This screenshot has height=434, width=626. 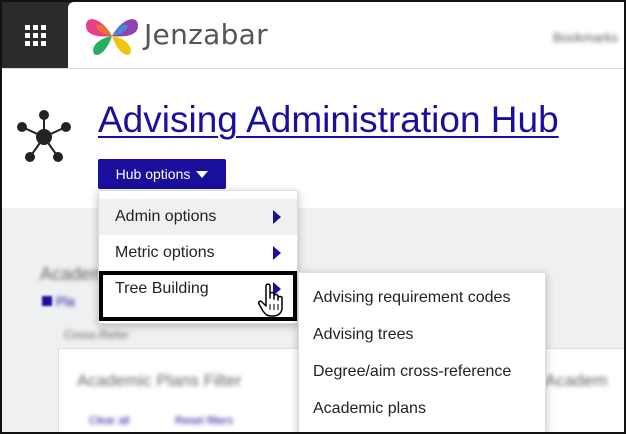 I want to click on brand-area: Jenzabar Bookmarks, so click(x=346, y=35).